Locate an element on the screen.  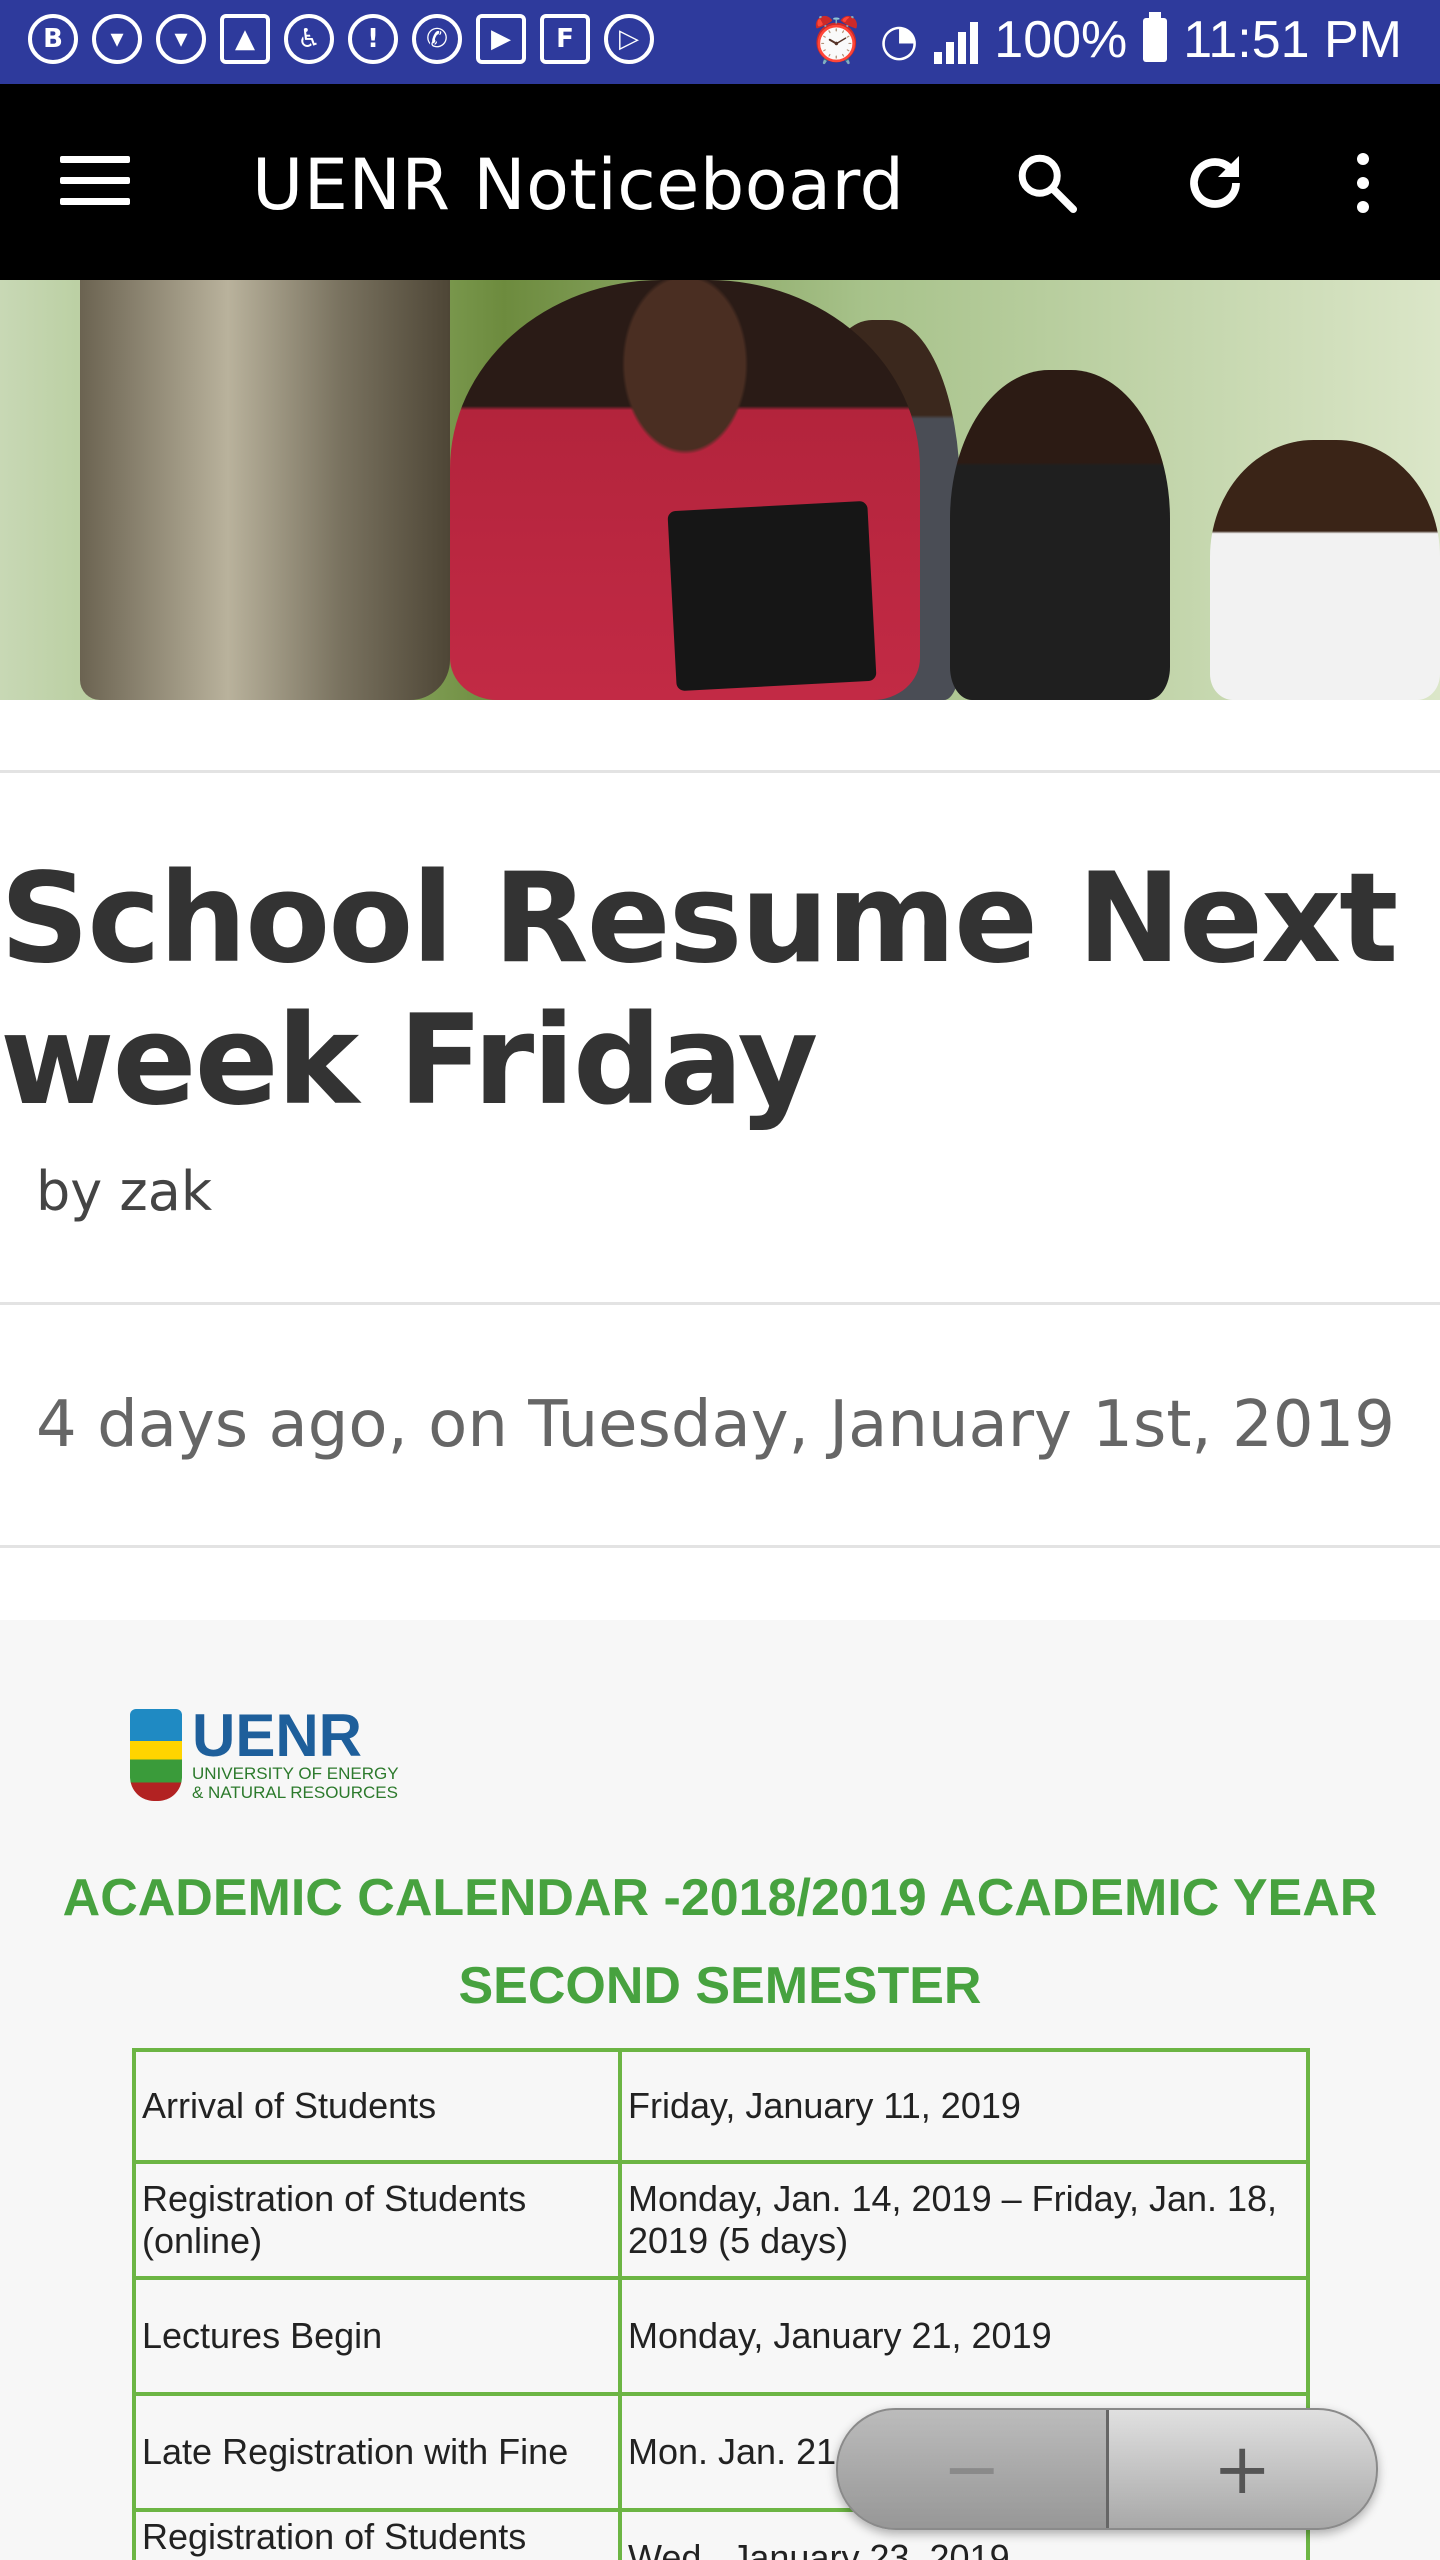
app-title: UENR Noticeboard is located at coordinates (578, 185).